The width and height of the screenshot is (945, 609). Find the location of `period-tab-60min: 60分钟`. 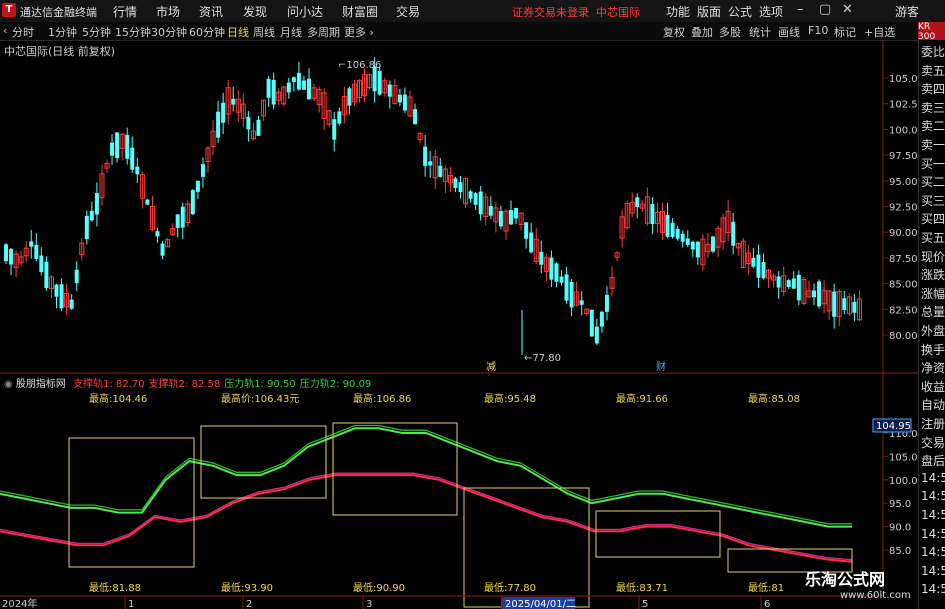

period-tab-60min: 60分钟 is located at coordinates (207, 32).